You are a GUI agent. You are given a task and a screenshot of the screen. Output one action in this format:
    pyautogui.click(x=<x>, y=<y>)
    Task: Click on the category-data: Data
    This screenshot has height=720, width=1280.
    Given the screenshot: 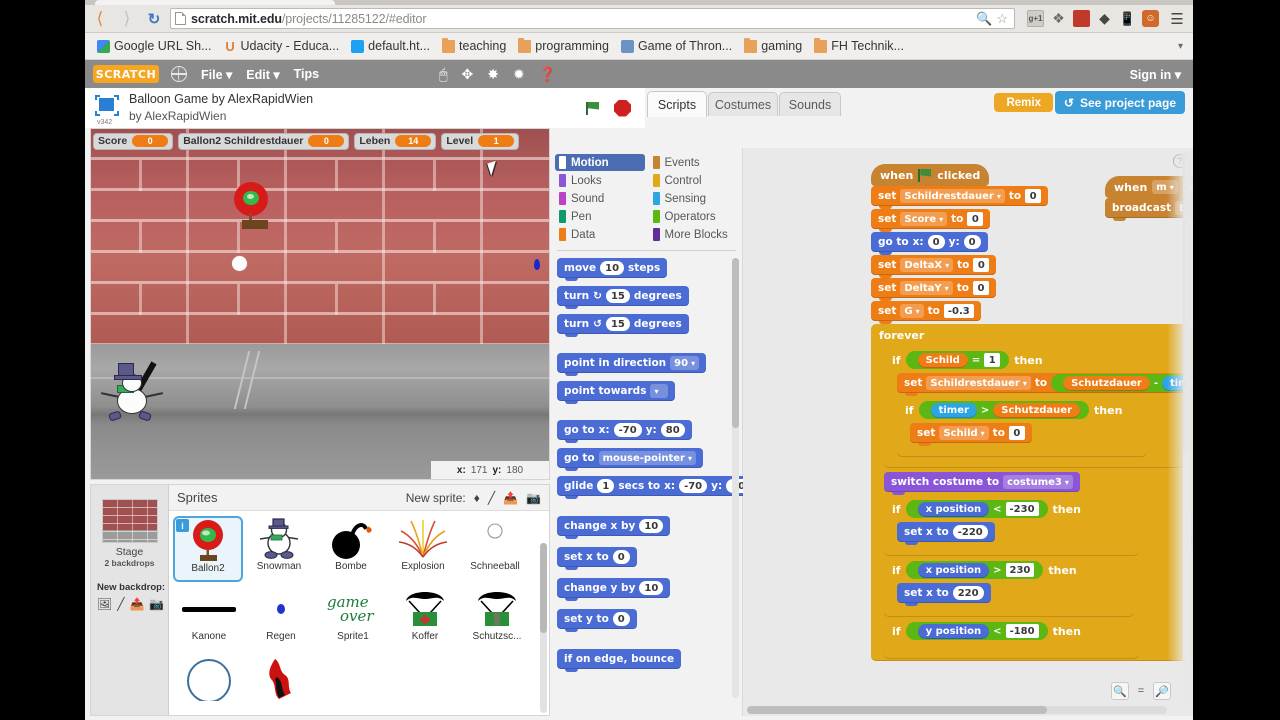 What is the action you would take?
    pyautogui.click(x=600, y=234)
    